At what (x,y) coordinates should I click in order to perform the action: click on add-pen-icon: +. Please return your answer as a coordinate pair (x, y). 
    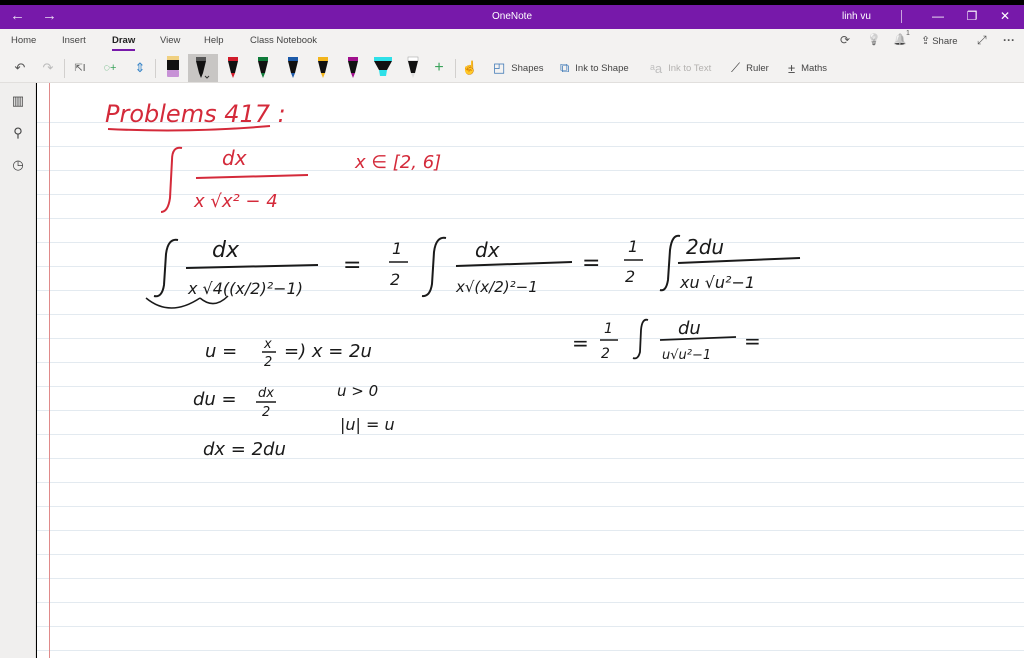
    Looking at the image, I should click on (439, 68).